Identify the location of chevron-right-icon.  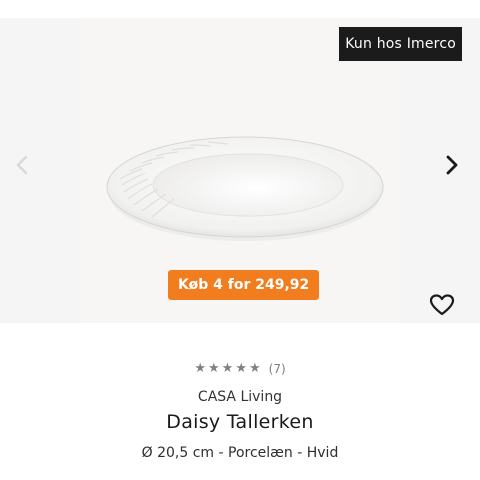
(452, 165).